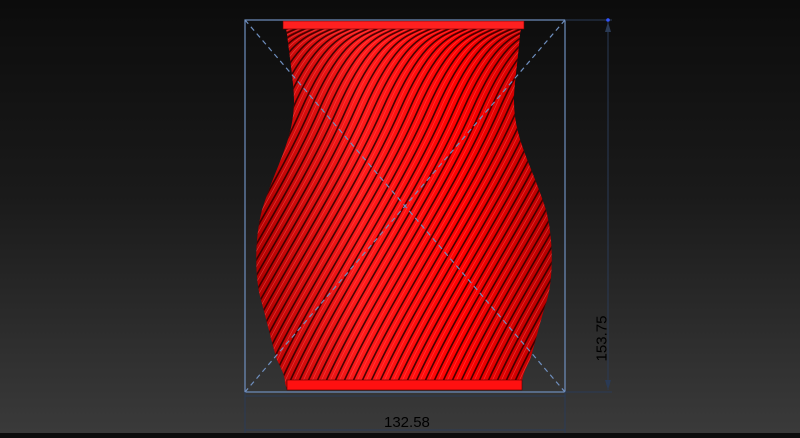  Describe the element at coordinates (414, 422) in the screenshot. I see `width-dimension-value: 132.58` at that location.